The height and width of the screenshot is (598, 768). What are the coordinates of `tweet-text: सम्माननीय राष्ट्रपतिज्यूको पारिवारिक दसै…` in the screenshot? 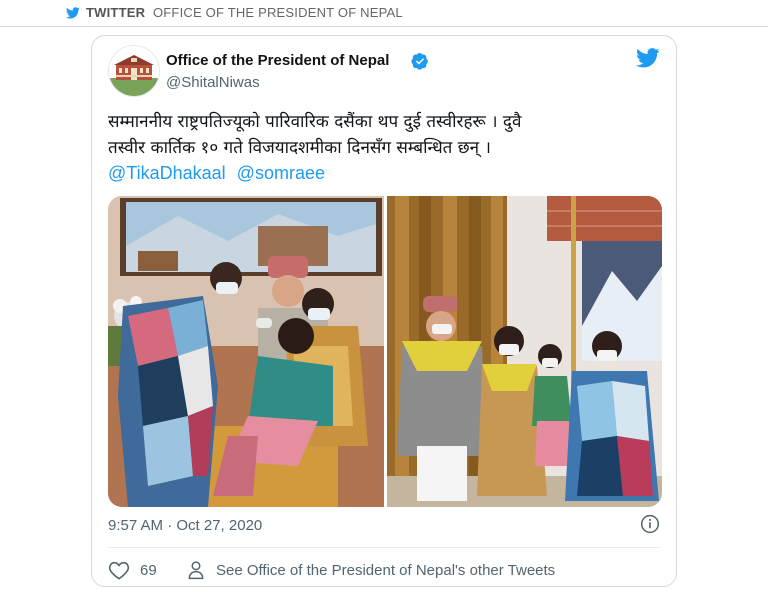 It's located at (388, 135).